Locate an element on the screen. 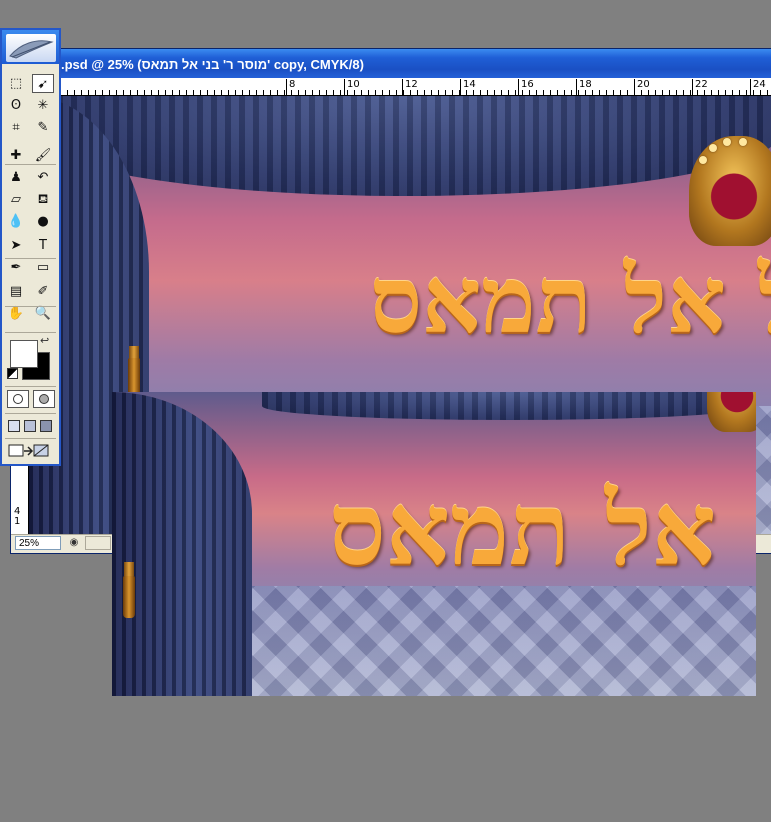 Image resolution: width=771 pixels, height=822 pixels. standard-mode-button is located at coordinates (18, 399).